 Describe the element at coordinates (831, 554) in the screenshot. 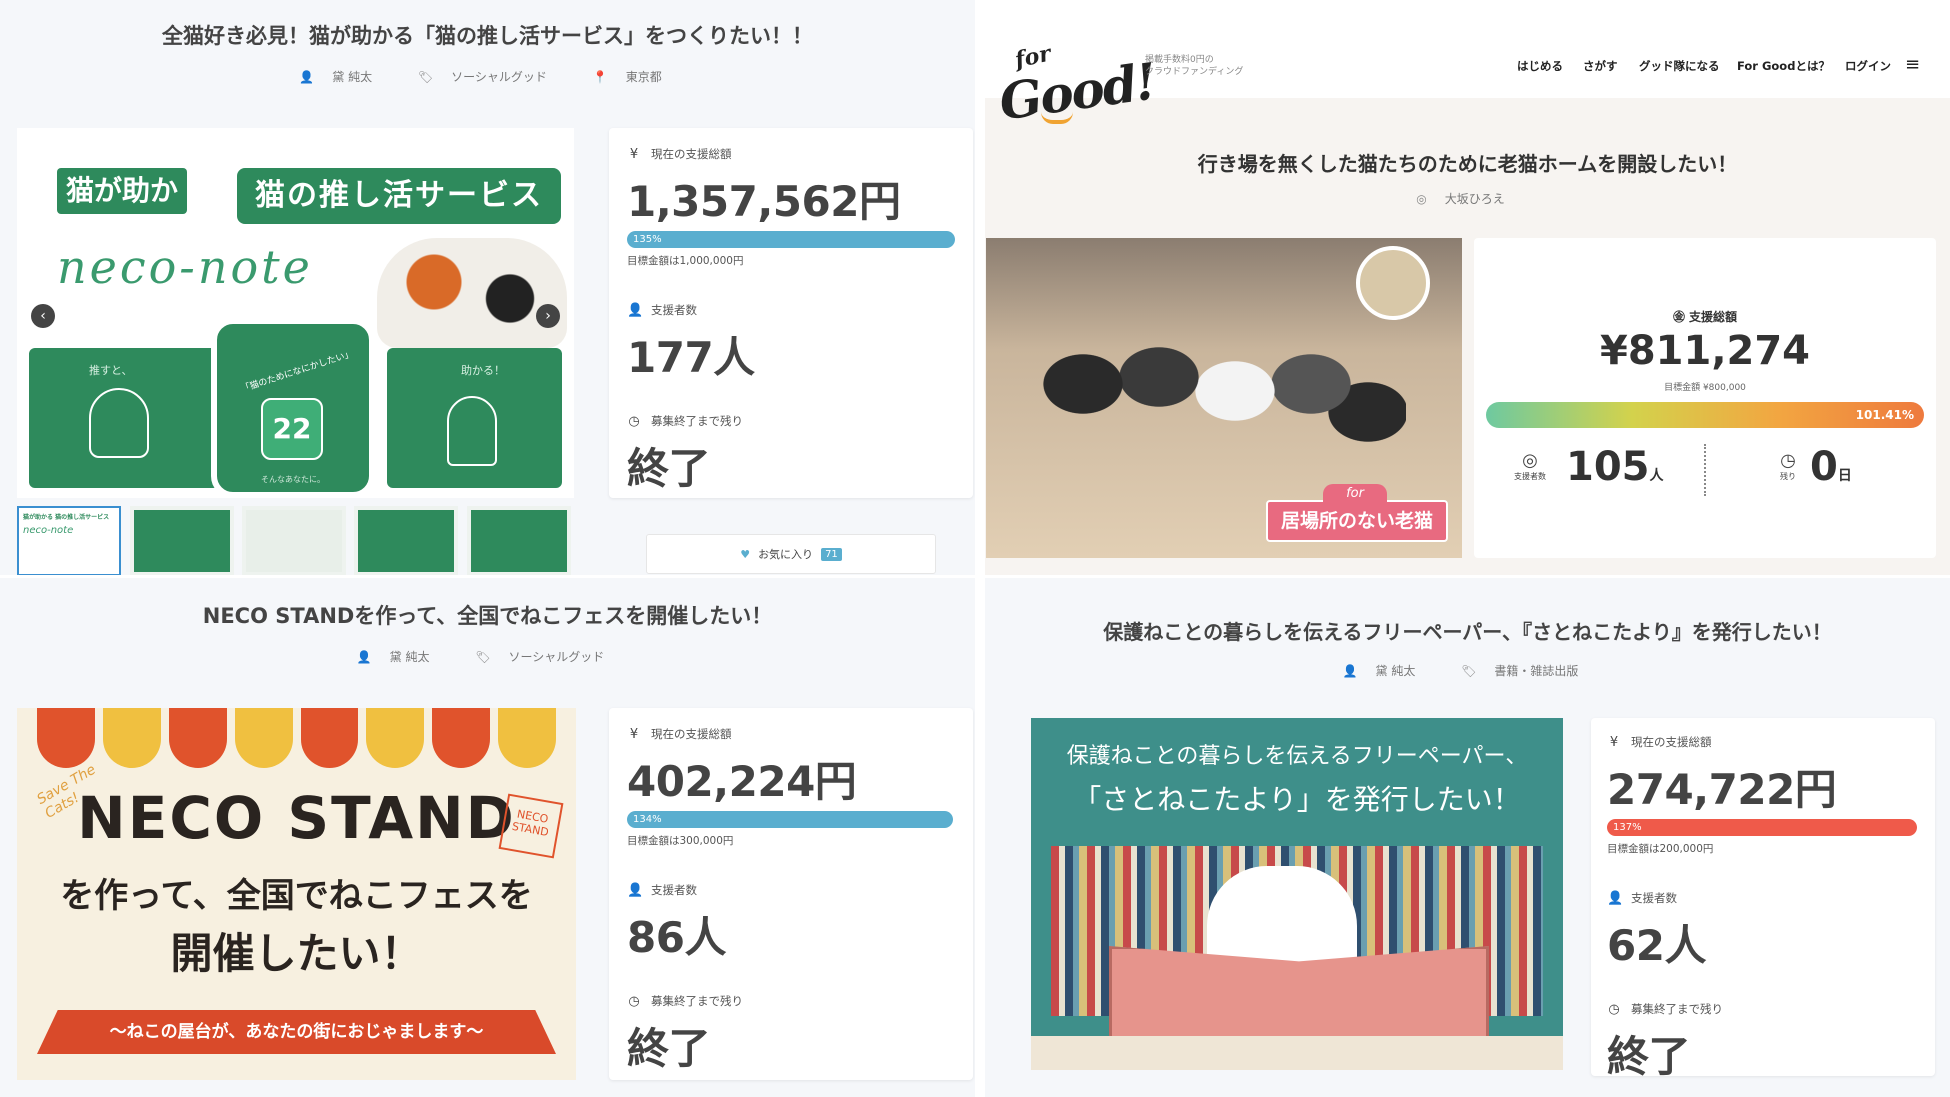

I see `favorite-count: 71` at that location.